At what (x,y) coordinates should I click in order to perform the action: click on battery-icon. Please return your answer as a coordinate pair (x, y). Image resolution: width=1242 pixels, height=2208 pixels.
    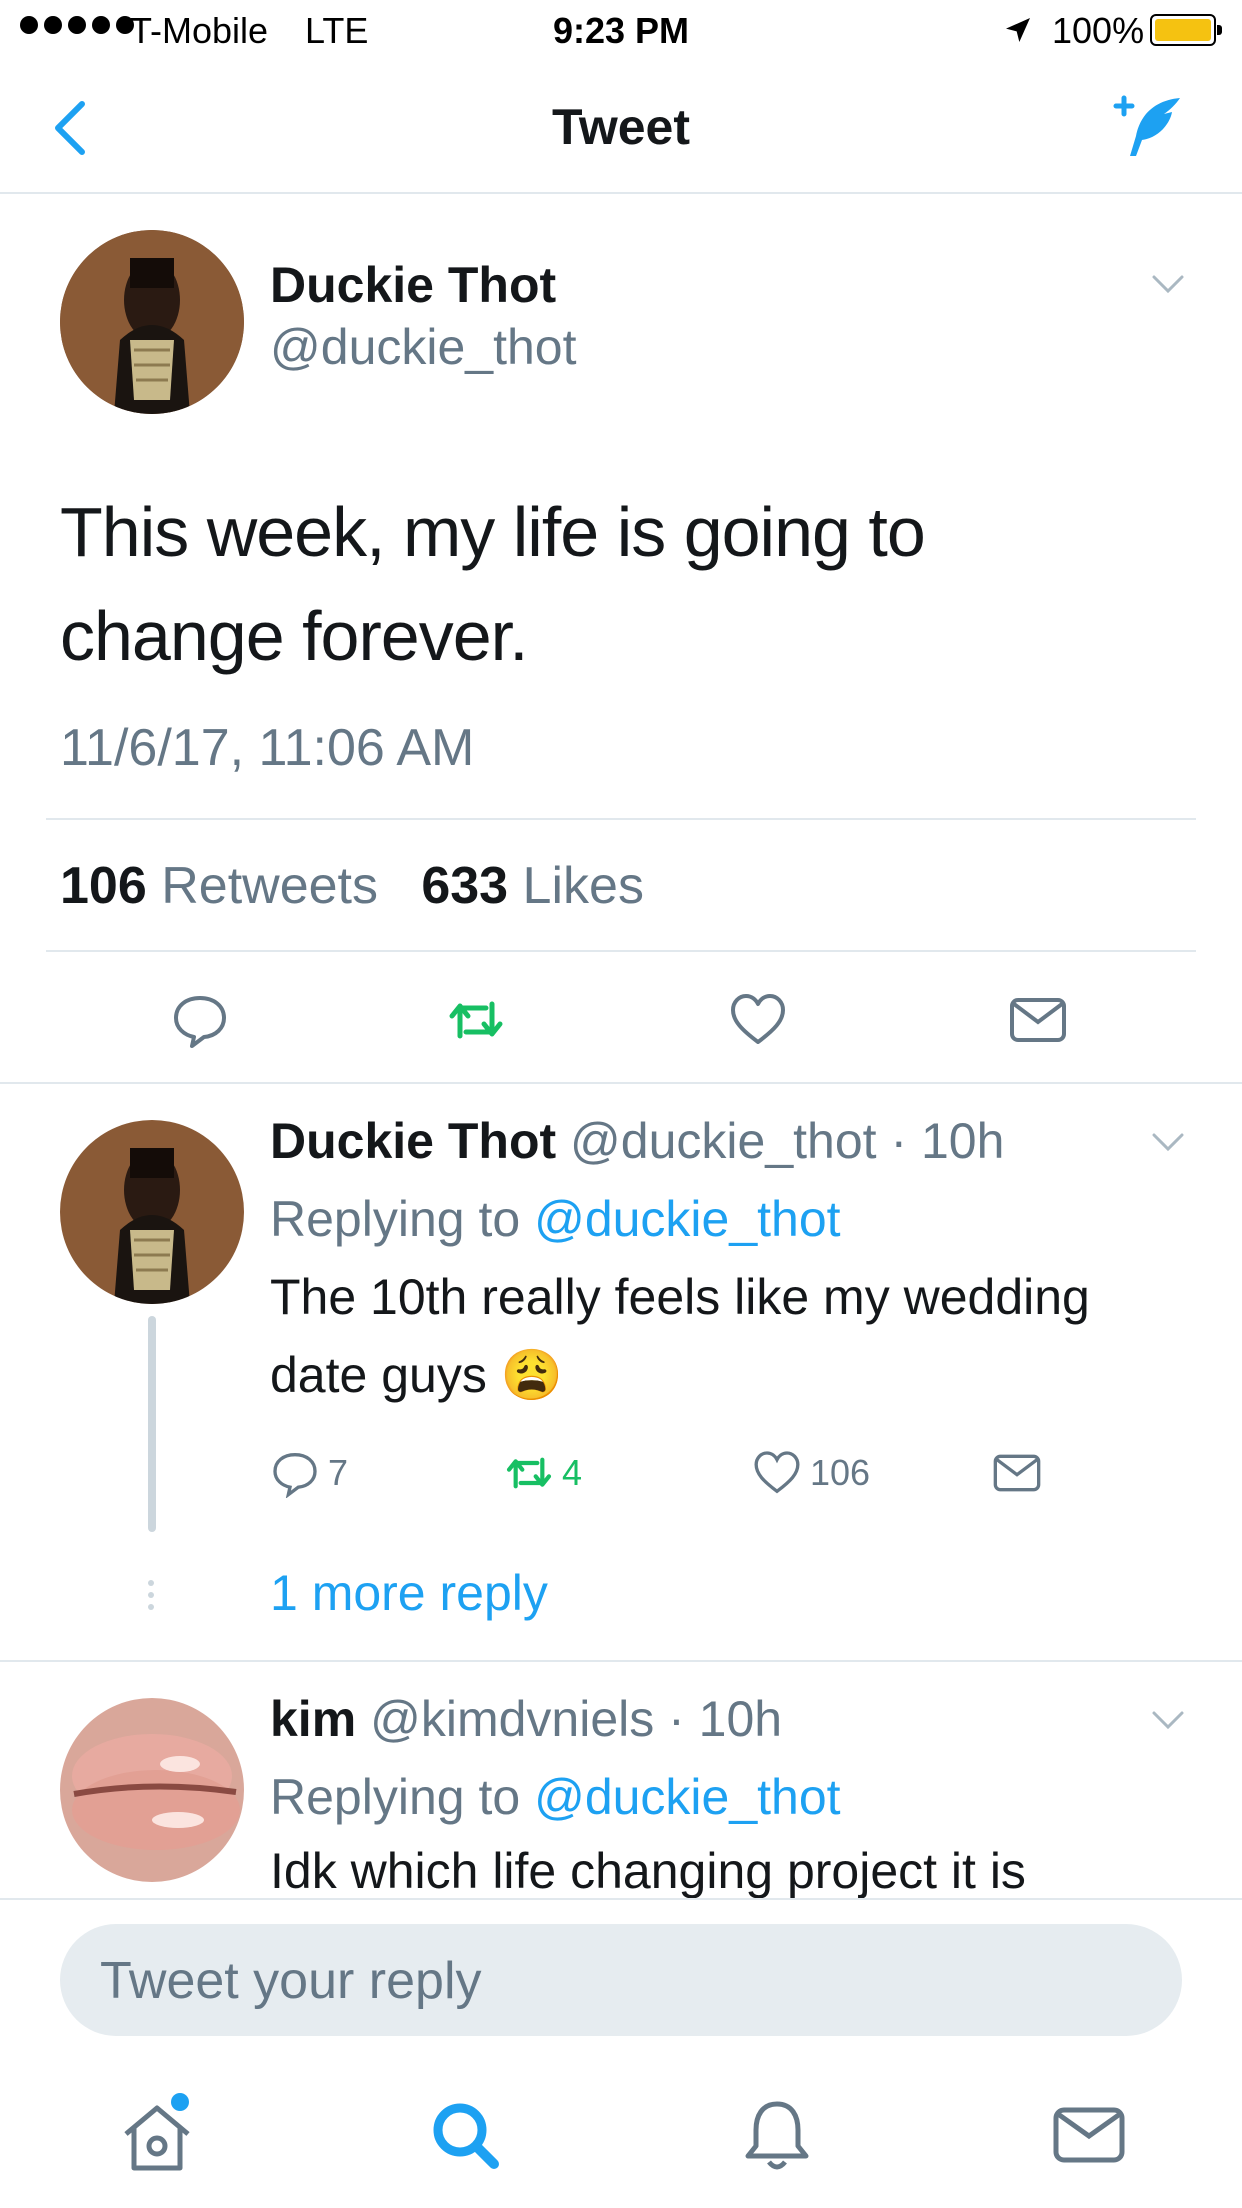
    Looking at the image, I should click on (1186, 30).